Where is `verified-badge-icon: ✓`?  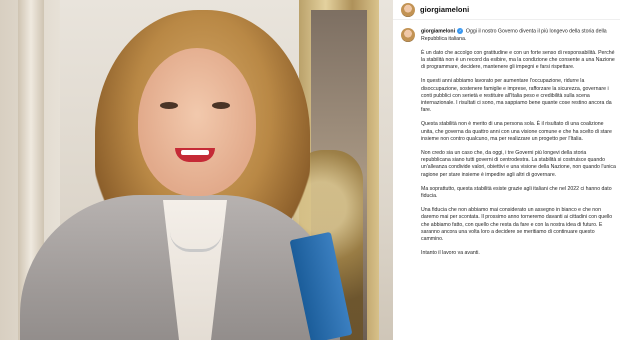
verified-badge-icon: ✓ is located at coordinates (460, 31).